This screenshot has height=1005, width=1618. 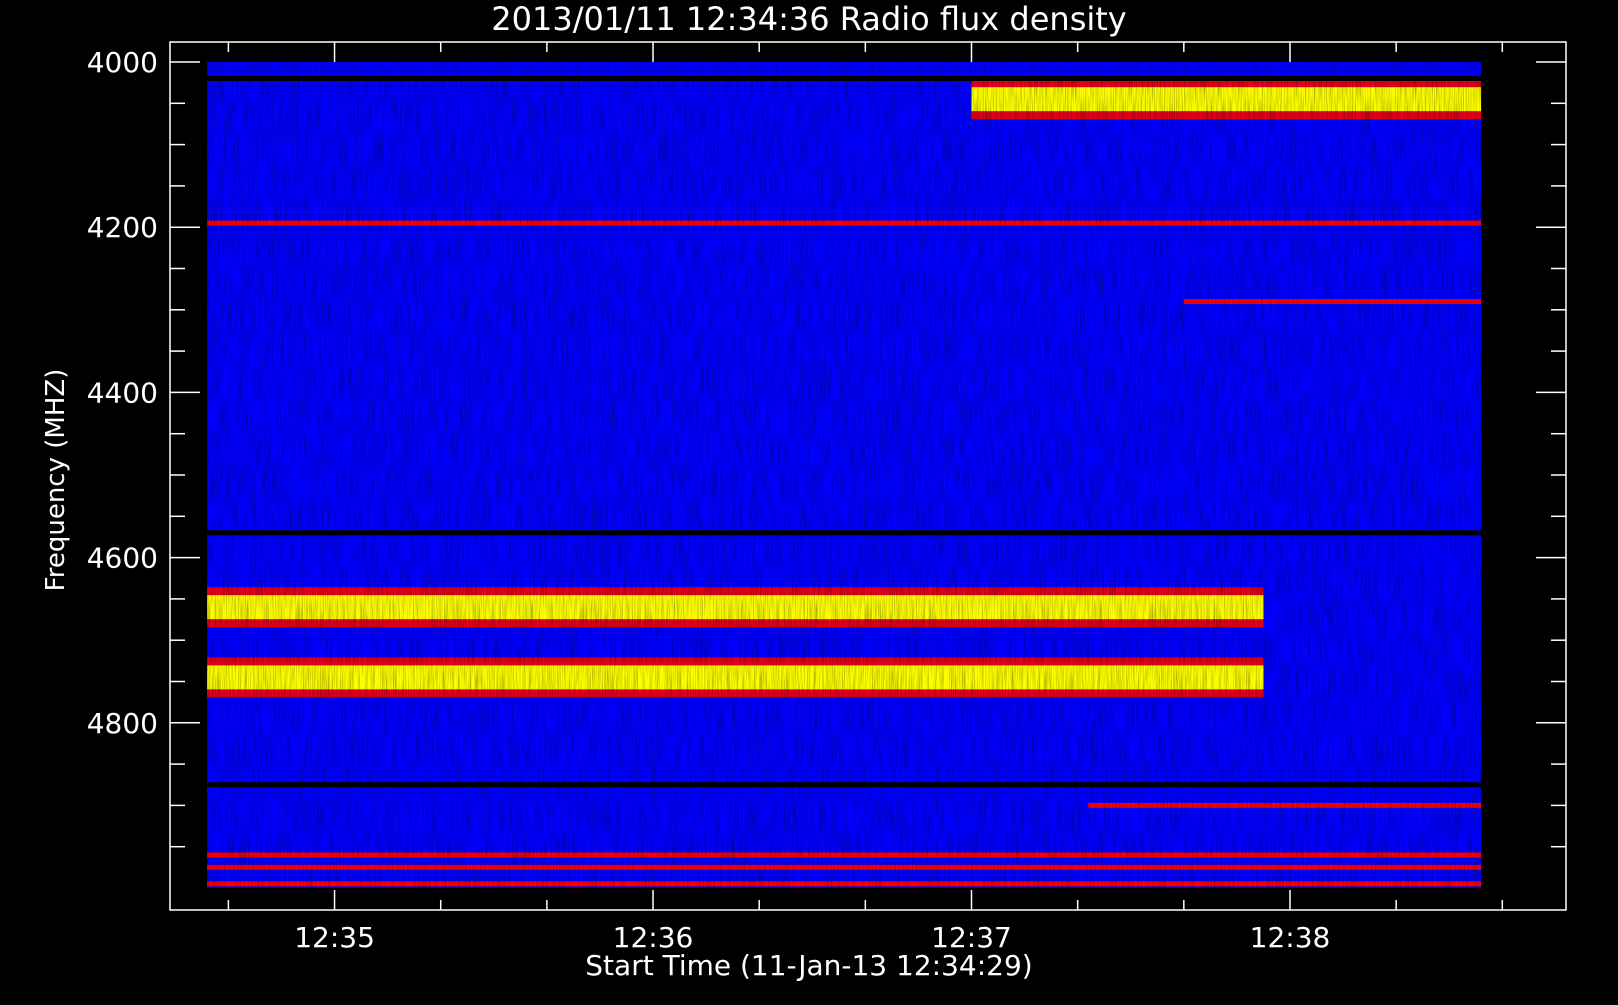 I want to click on x-tick-label: 12:38, so click(x=1290, y=937).